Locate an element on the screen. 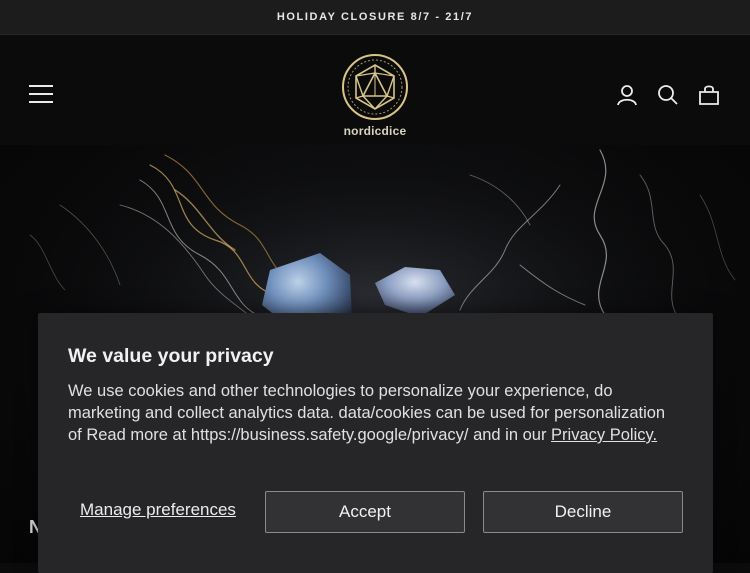  manage-preferences-link: Manage preferences is located at coordinates (158, 510).